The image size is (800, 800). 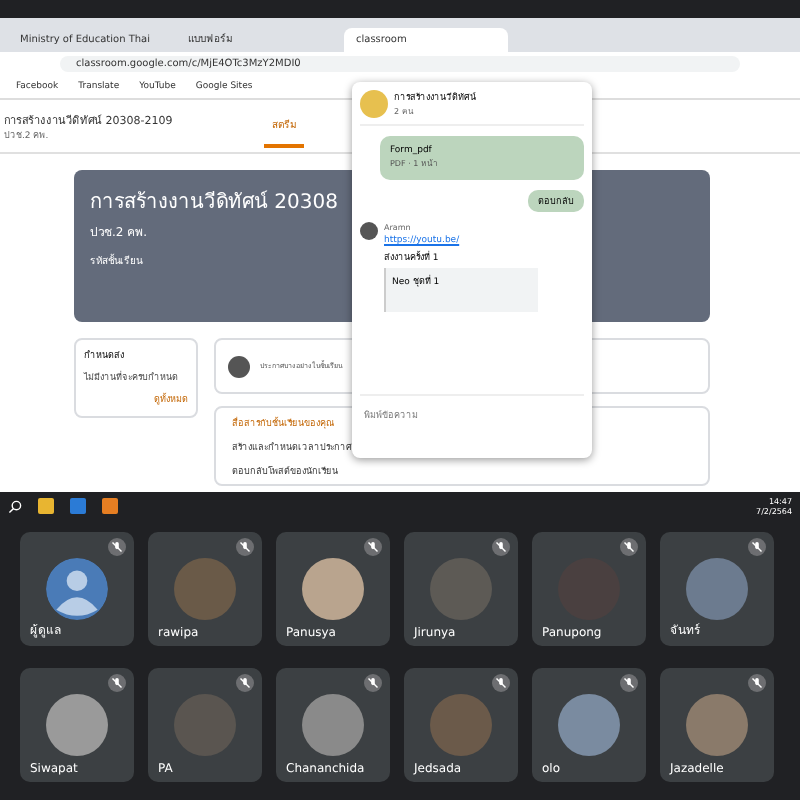 What do you see at coordinates (374, 104) in the screenshot?
I see `group-avatar` at bounding box center [374, 104].